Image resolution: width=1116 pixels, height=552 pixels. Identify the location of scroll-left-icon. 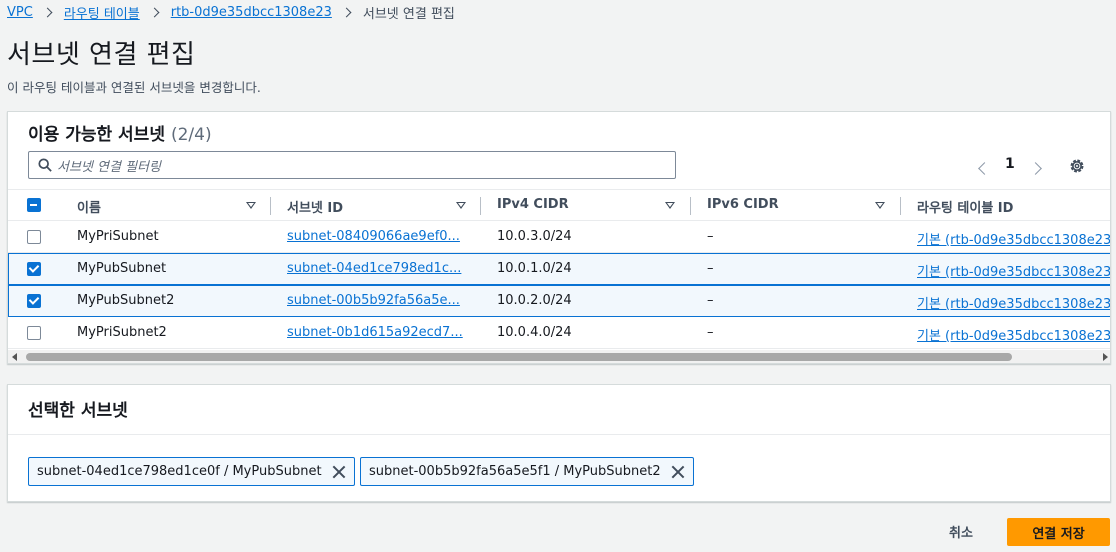
(14, 357).